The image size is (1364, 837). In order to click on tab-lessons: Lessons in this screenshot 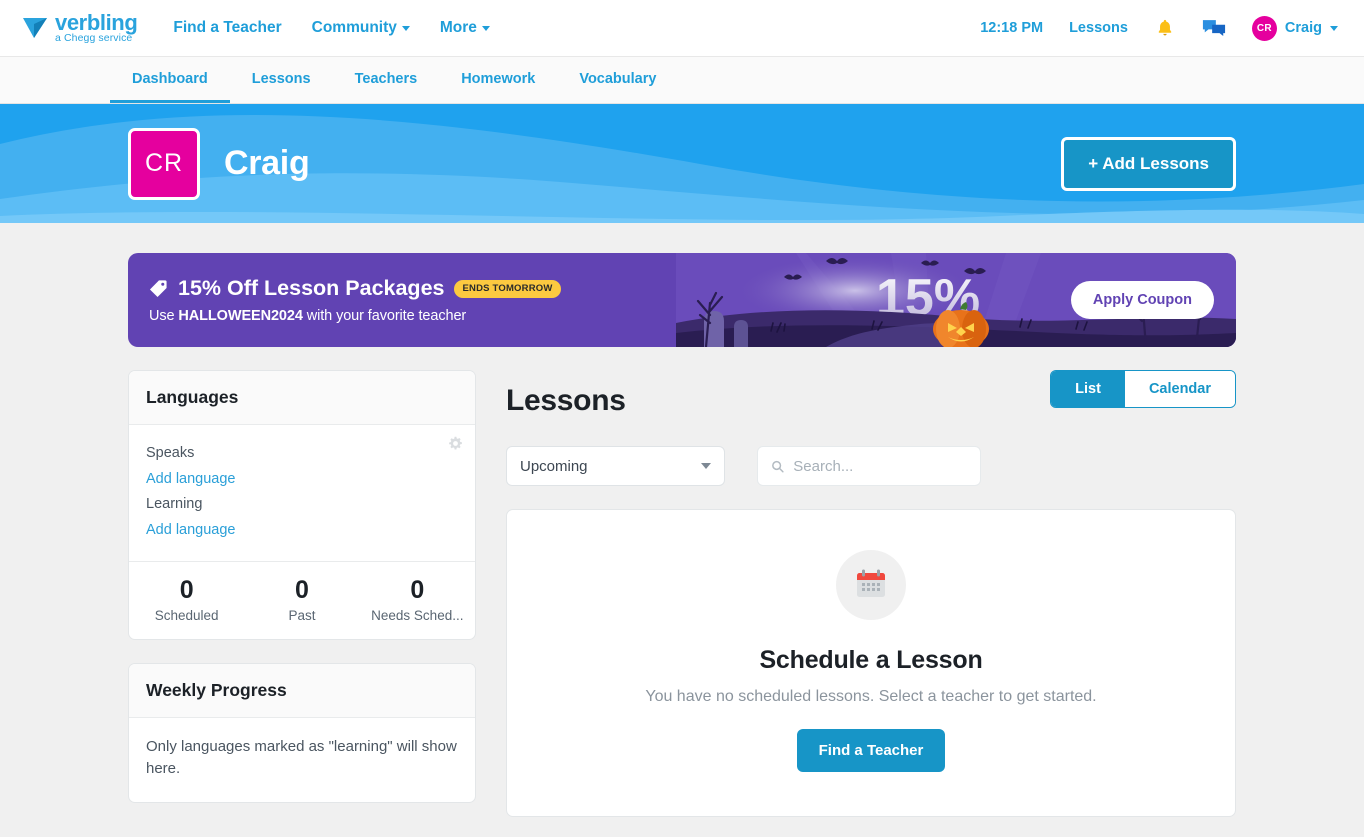, I will do `click(281, 80)`.